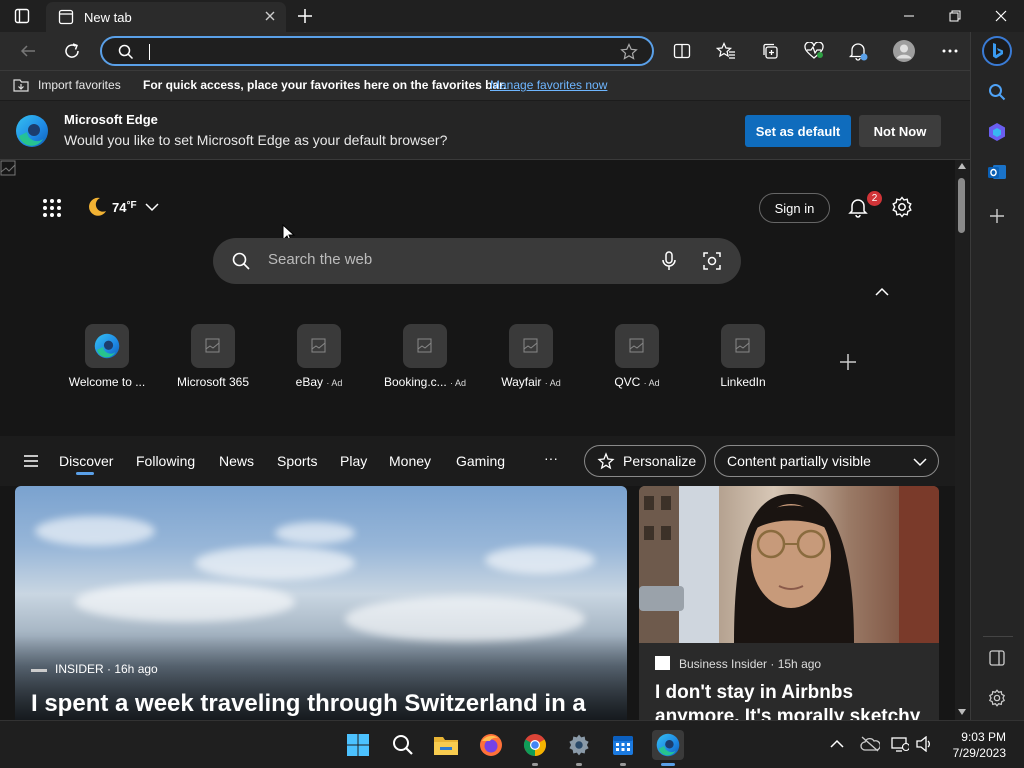 The width and height of the screenshot is (1024, 768). Describe the element at coordinates (31, 461) in the screenshot. I see `menu-hamburger-icon` at that location.